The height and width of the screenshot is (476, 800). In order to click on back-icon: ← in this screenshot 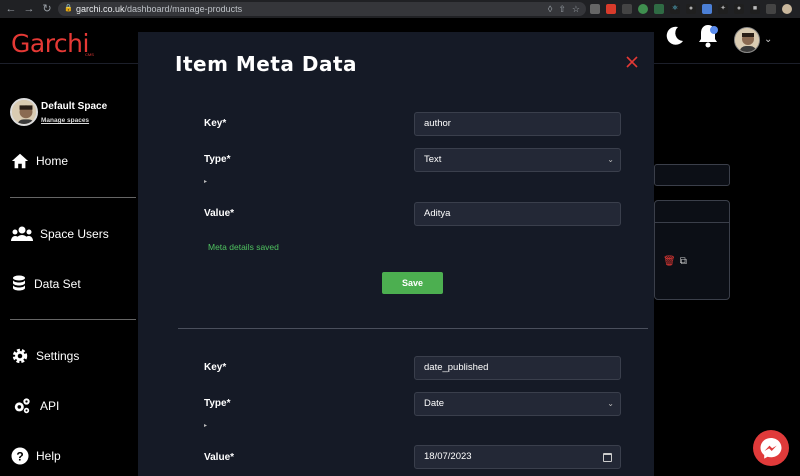, I will do `click(11, 9)`.